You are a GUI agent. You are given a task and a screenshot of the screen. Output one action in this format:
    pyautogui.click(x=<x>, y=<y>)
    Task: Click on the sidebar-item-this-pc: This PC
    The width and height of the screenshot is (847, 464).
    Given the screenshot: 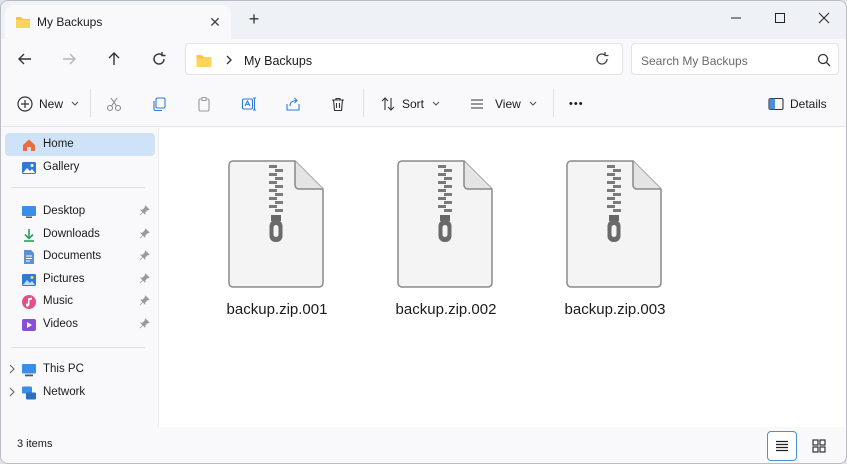 What is the action you would take?
    pyautogui.click(x=80, y=369)
    